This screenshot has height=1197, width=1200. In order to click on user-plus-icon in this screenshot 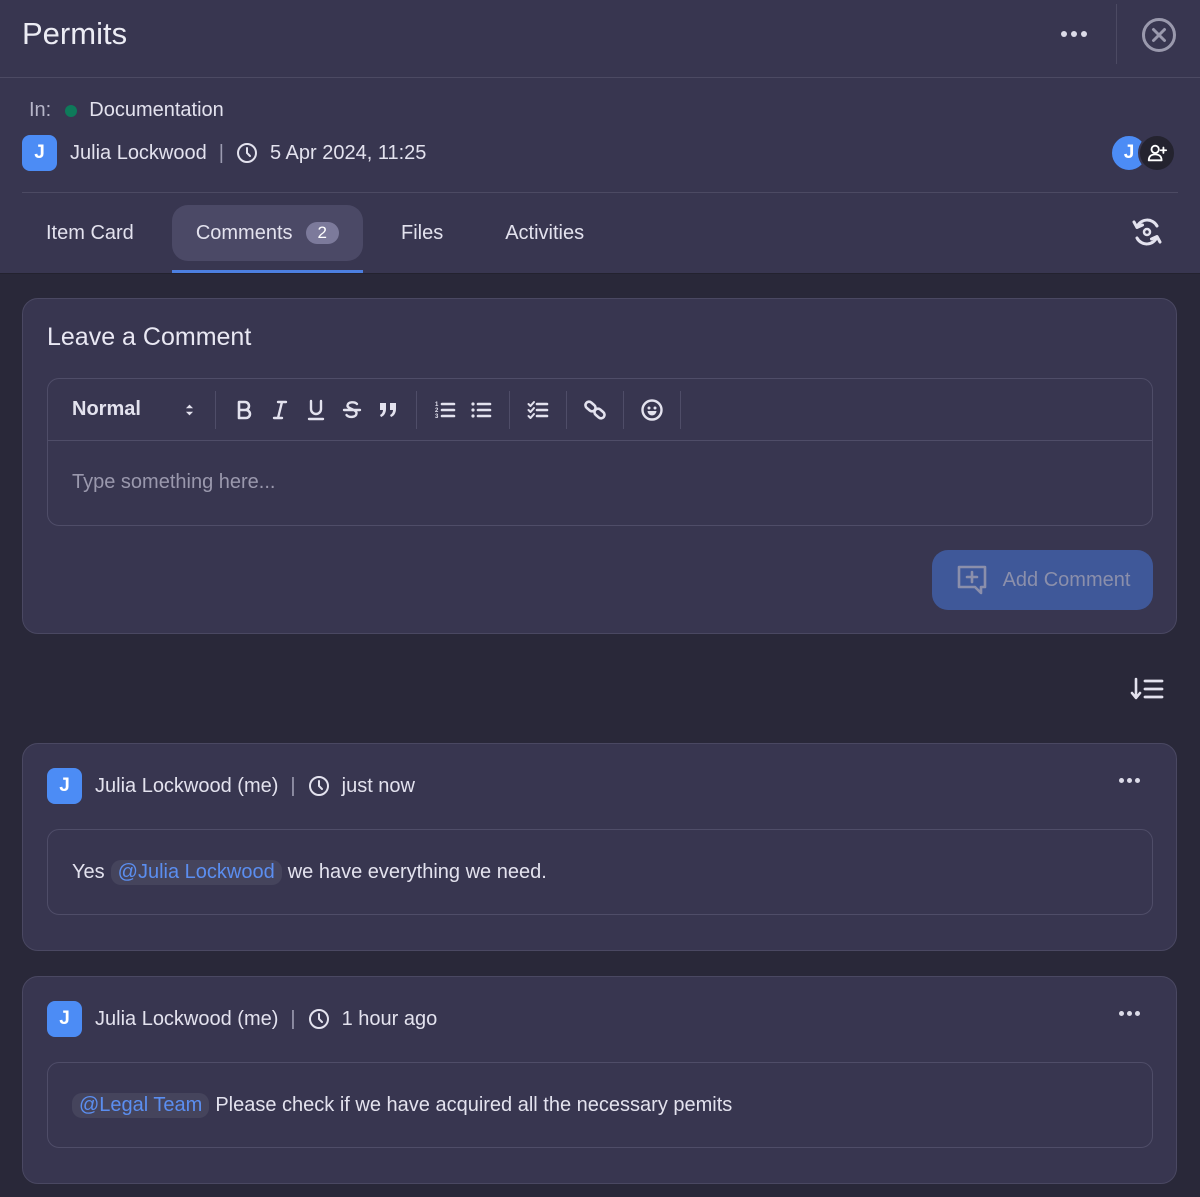, I will do `click(1157, 153)`.